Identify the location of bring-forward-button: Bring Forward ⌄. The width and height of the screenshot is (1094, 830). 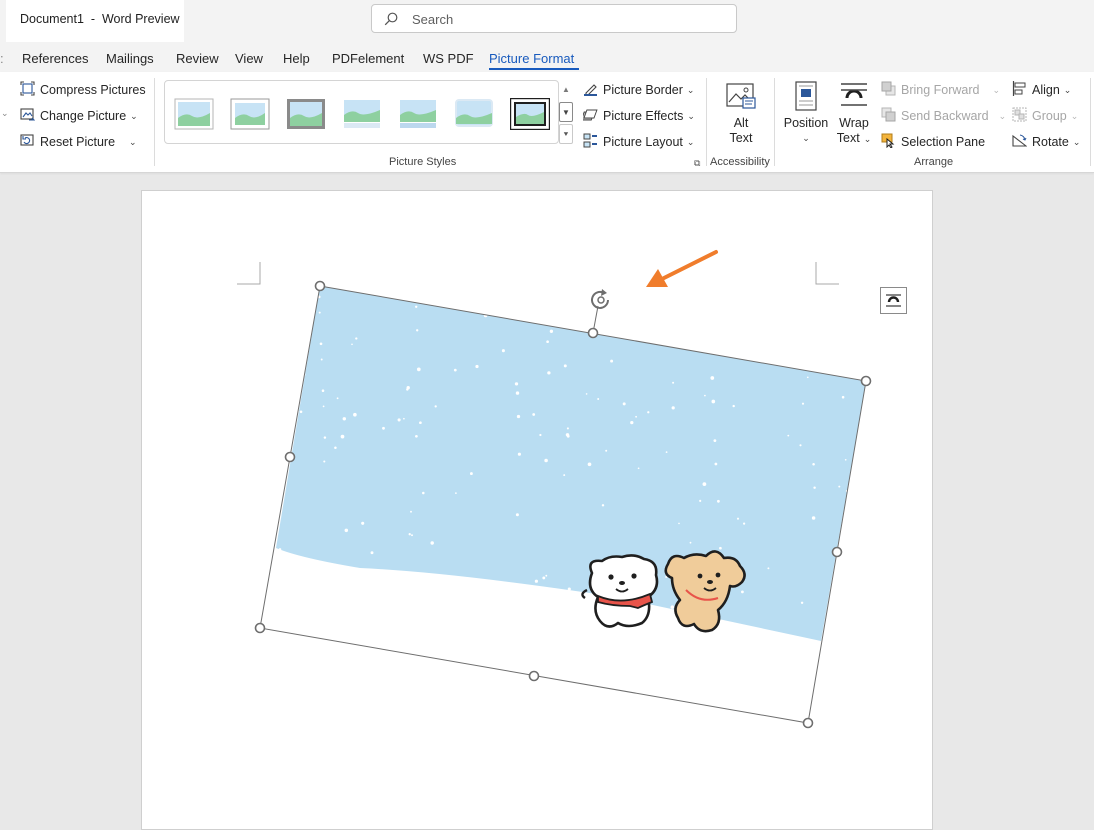
(940, 90).